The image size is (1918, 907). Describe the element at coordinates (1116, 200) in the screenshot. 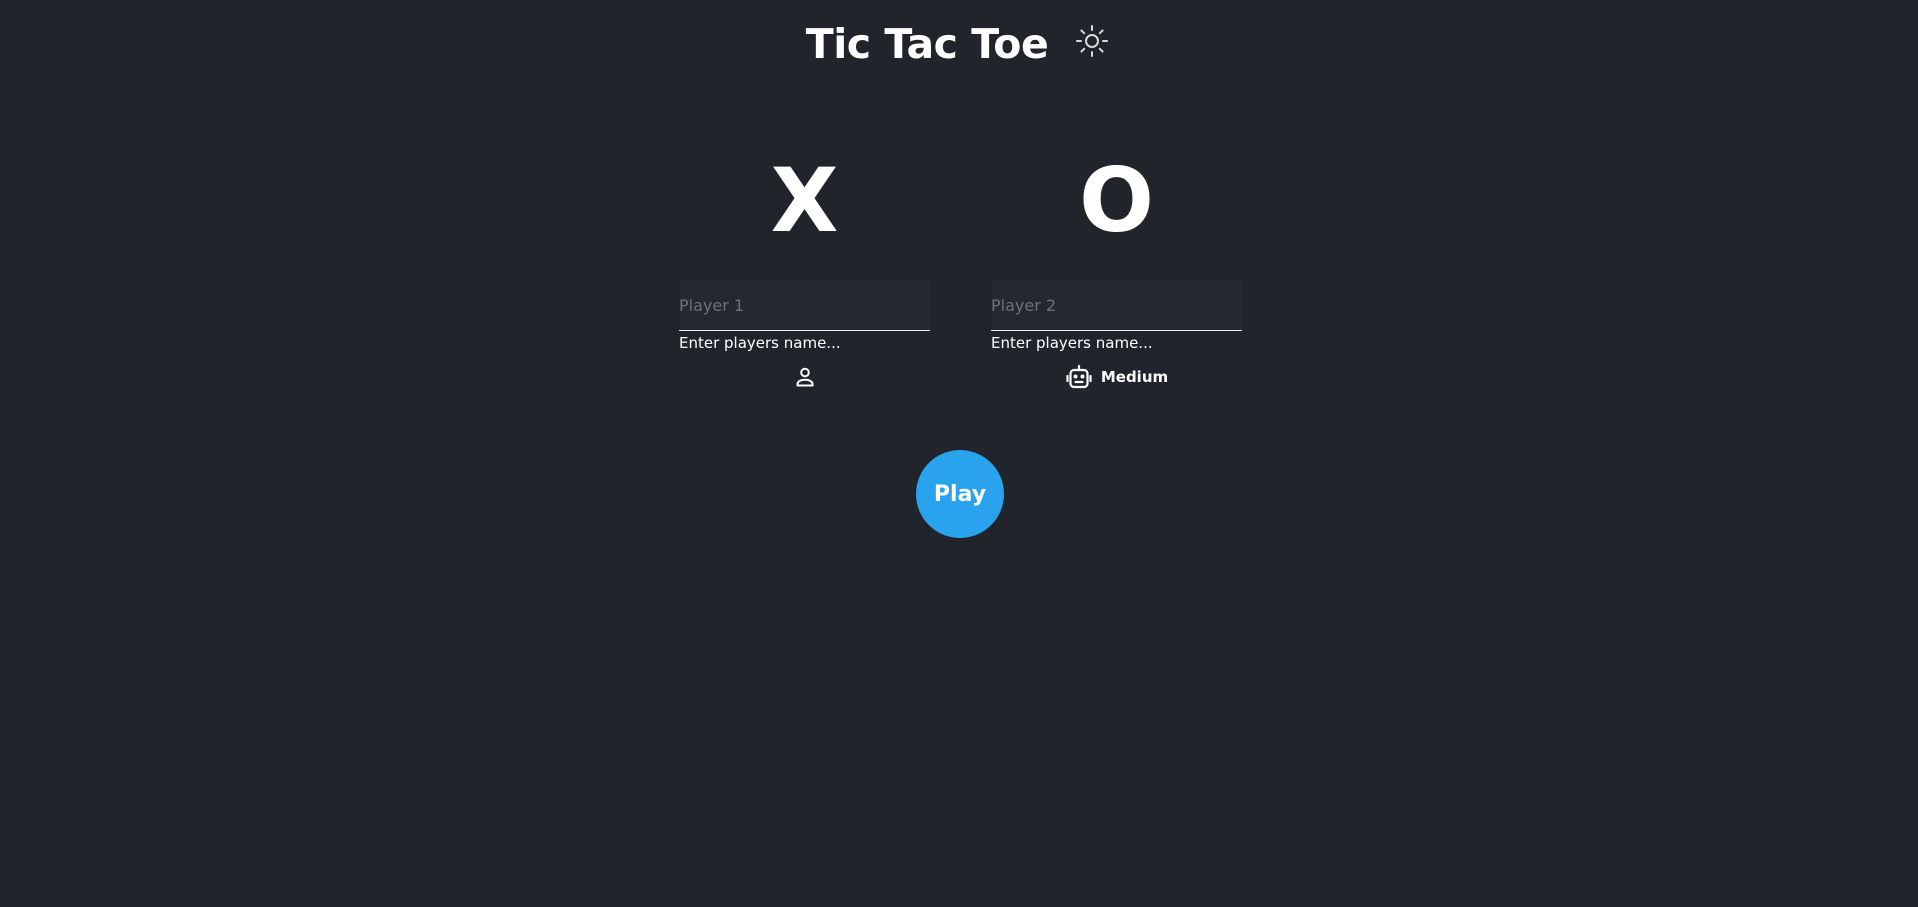

I see `player-2-symbol: O` at that location.